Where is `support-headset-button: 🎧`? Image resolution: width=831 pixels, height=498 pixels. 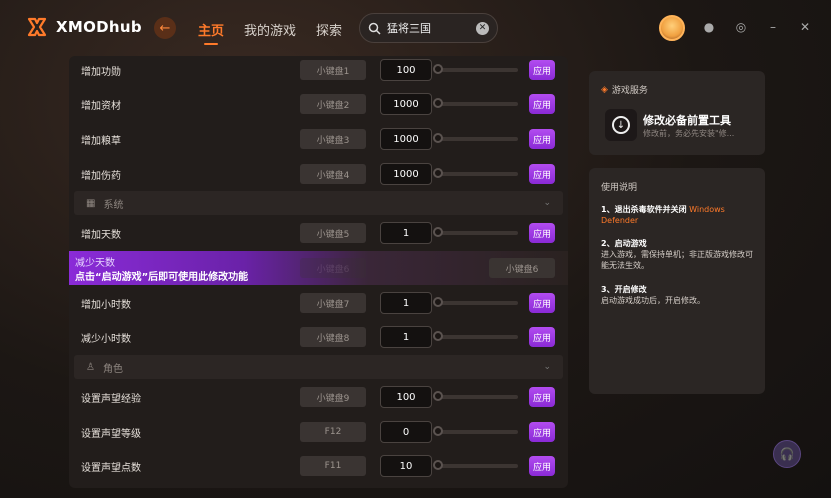
support-headset-button: 🎧 is located at coordinates (787, 454).